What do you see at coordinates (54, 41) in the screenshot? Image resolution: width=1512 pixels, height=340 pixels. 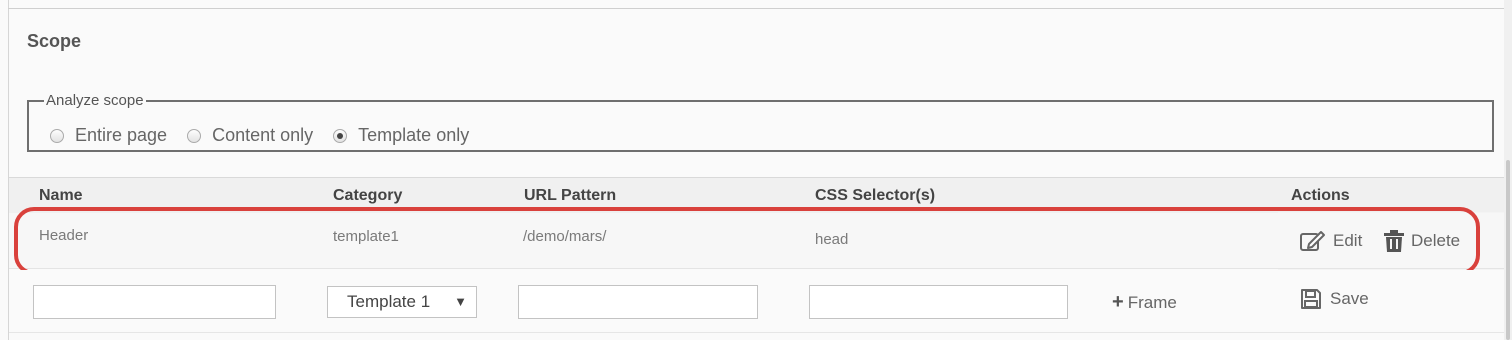 I see `section-title: Scope` at bounding box center [54, 41].